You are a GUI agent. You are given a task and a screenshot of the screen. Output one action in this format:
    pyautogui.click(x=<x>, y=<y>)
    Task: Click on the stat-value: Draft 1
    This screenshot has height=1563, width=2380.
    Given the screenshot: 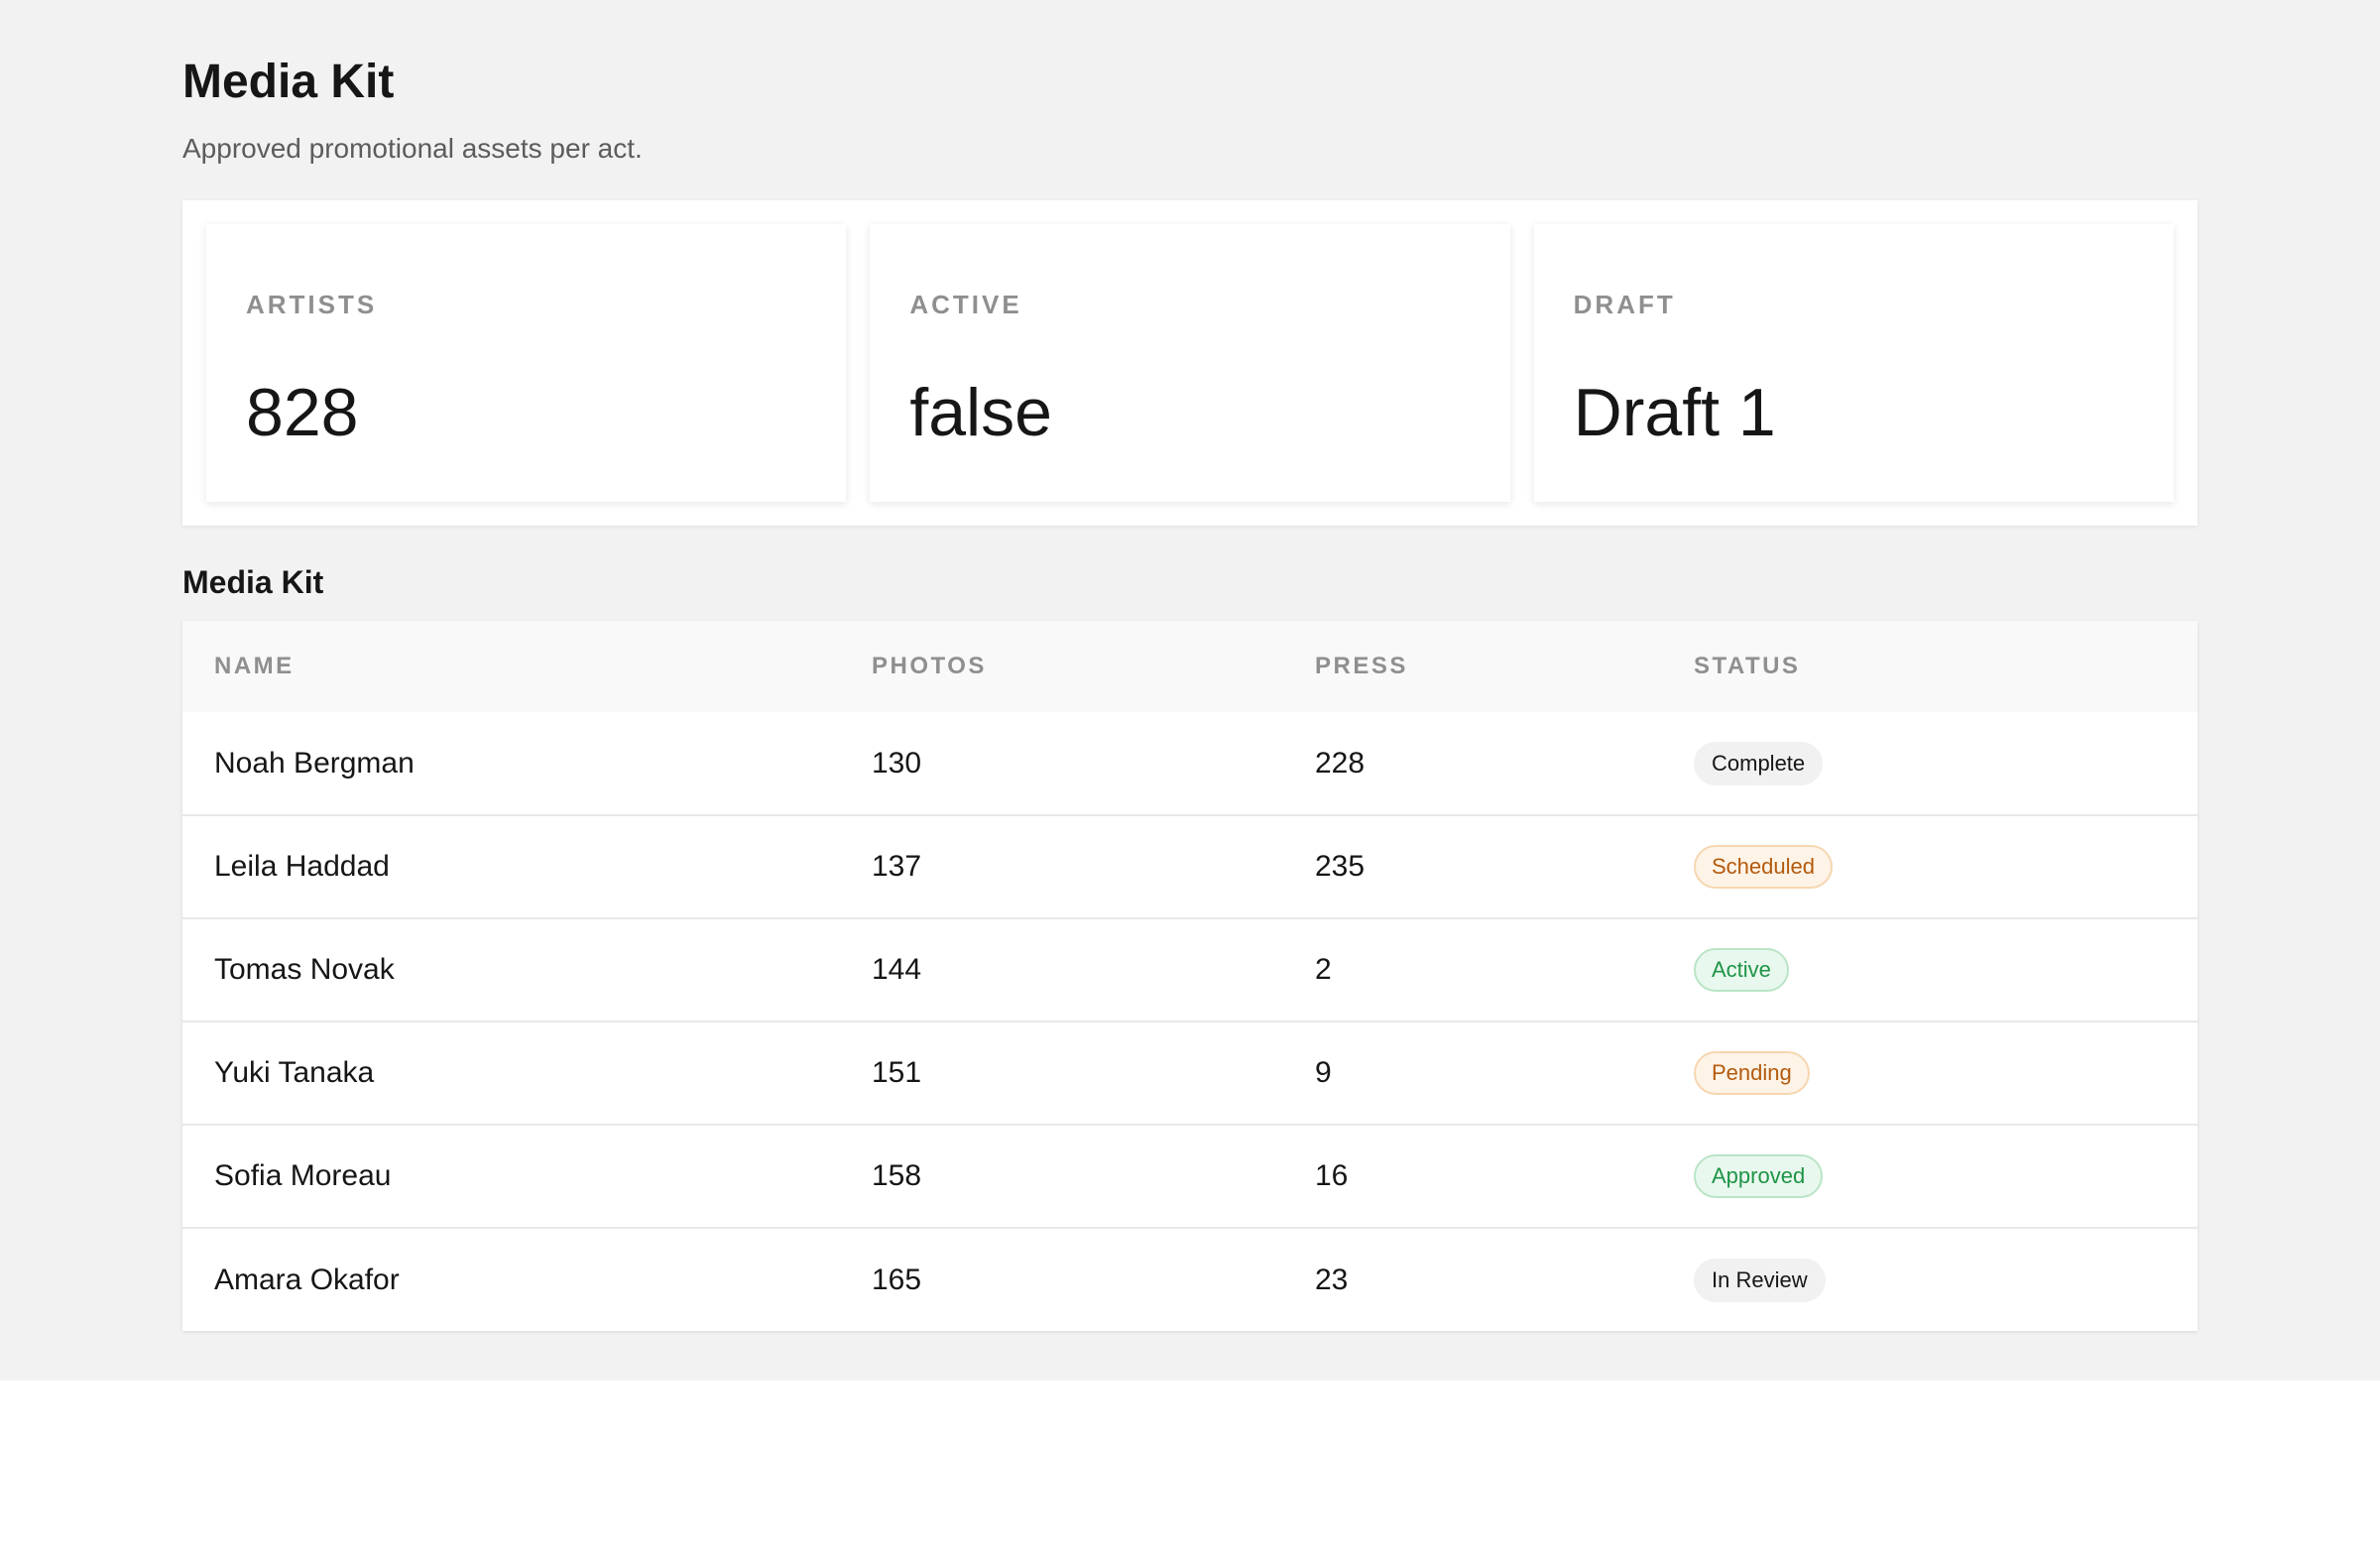 What is the action you would take?
    pyautogui.click(x=1674, y=412)
    